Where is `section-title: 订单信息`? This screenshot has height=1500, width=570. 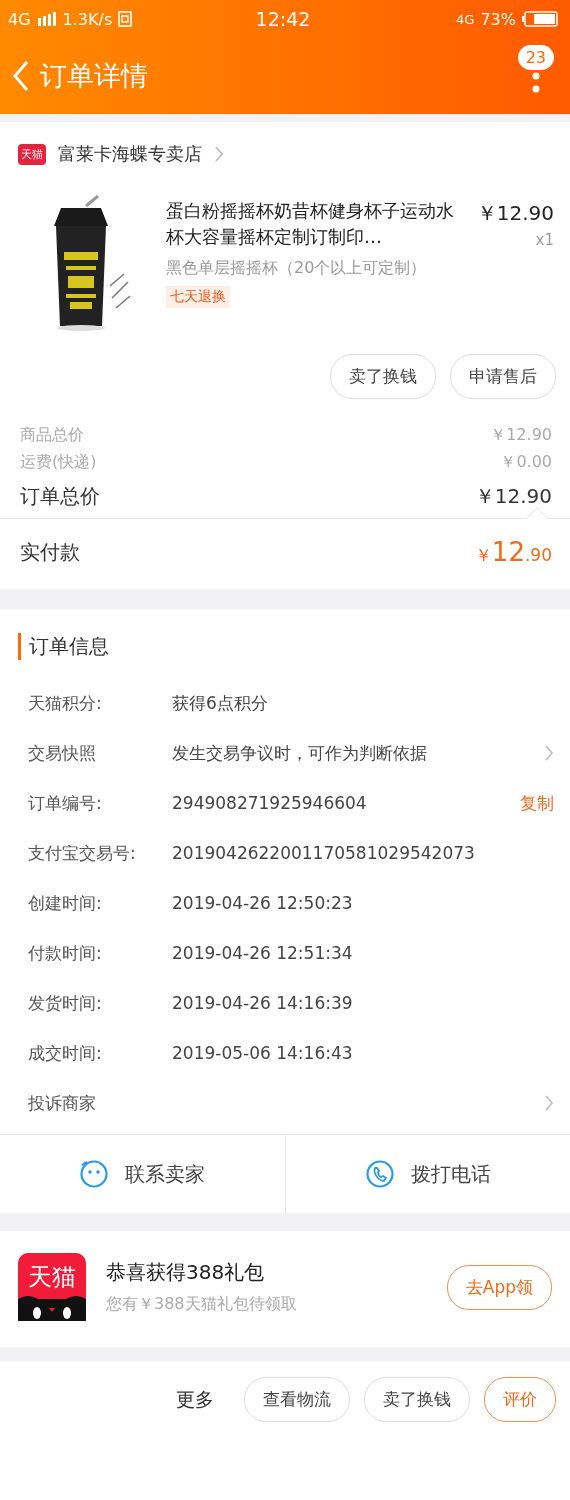
section-title: 订单信息 is located at coordinates (294, 646).